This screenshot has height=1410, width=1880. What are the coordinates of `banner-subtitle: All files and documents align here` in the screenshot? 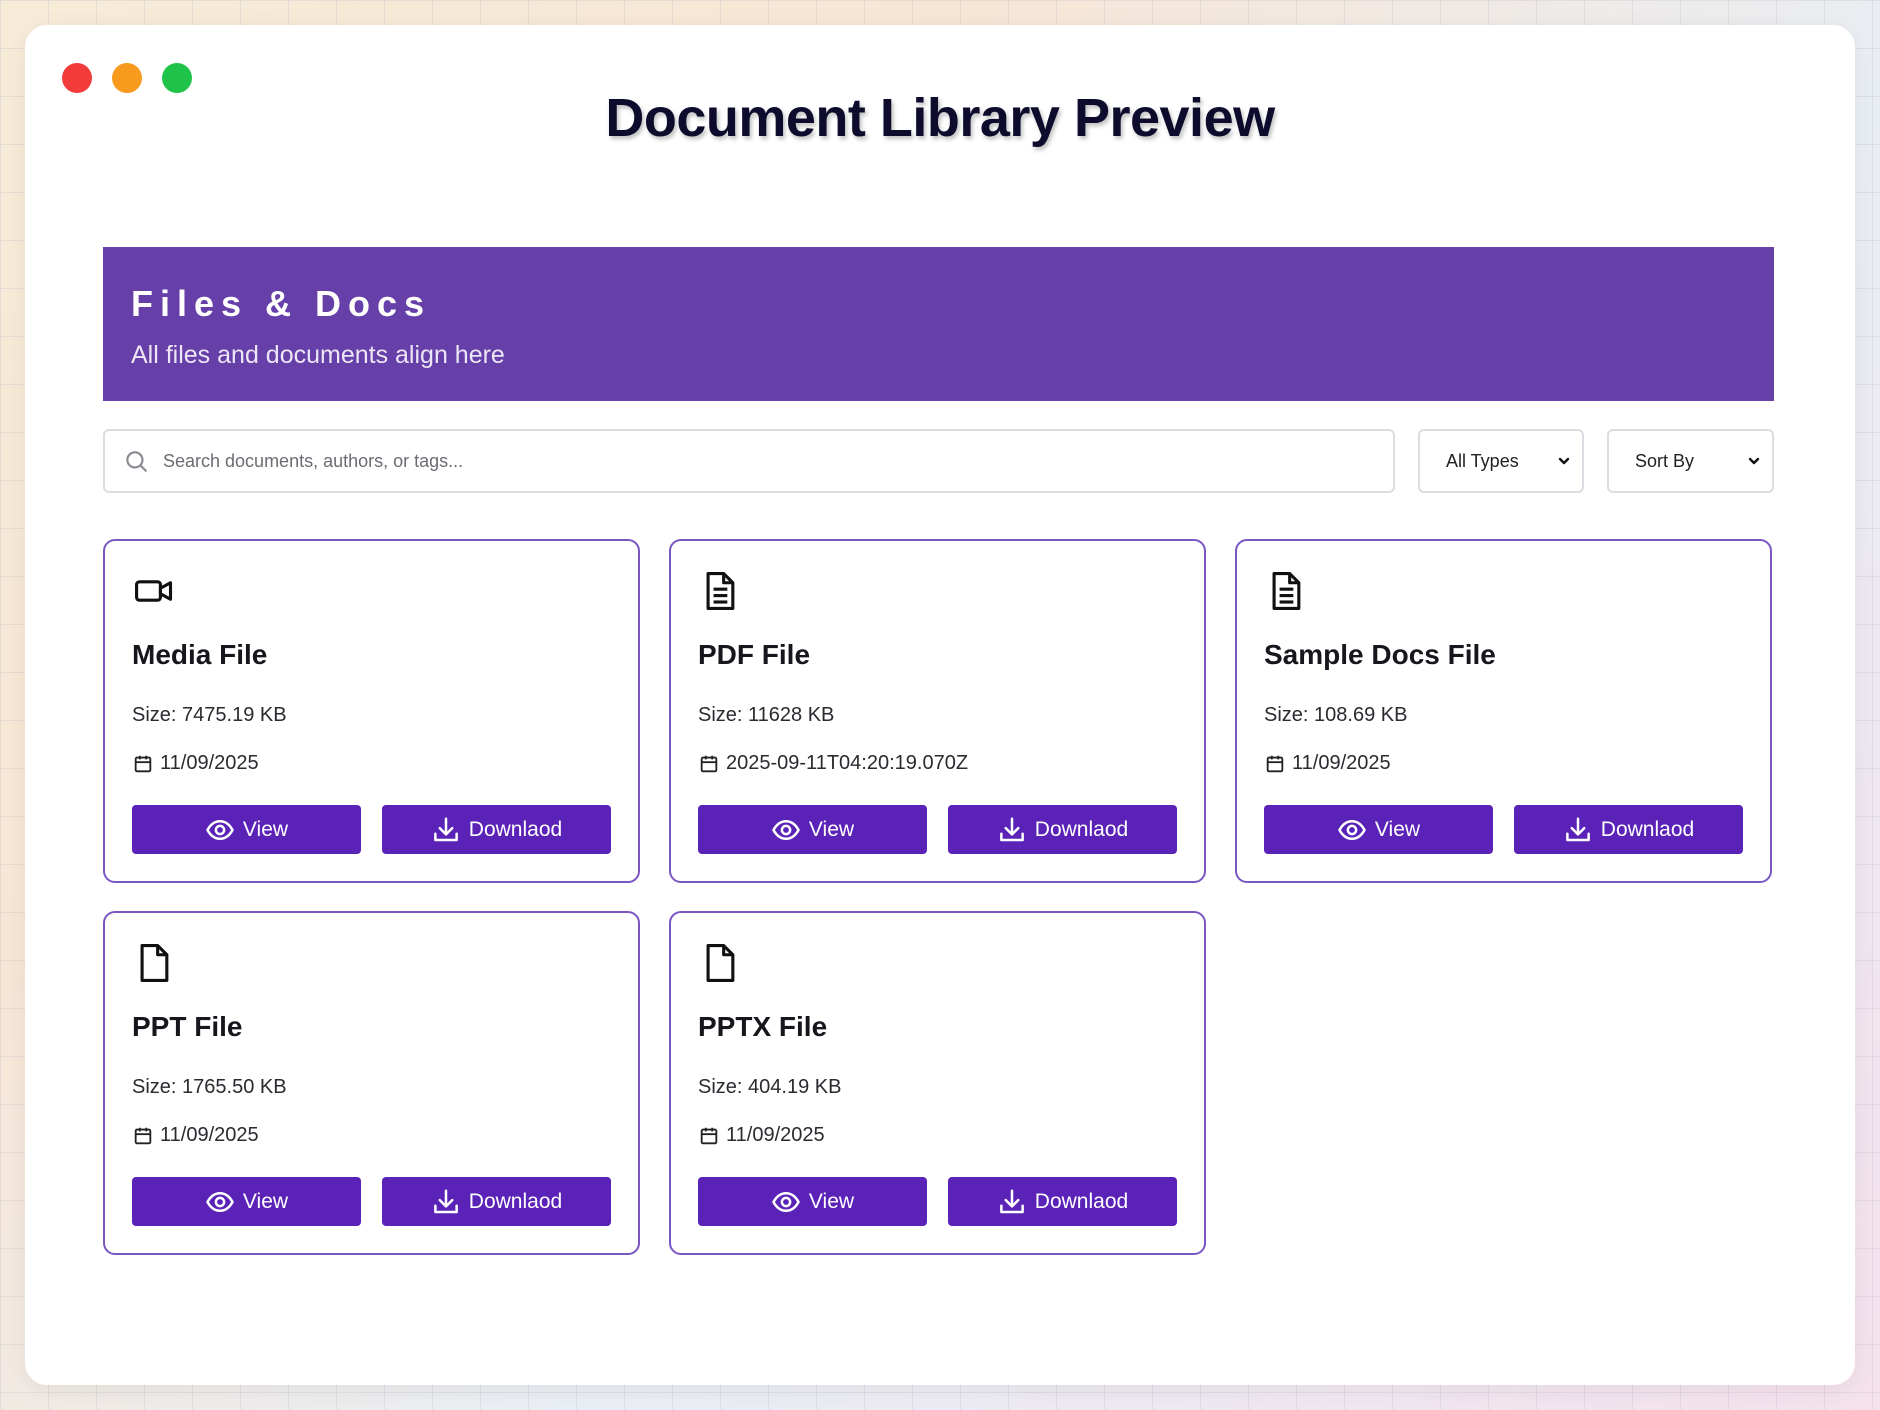 It's located at (318, 355).